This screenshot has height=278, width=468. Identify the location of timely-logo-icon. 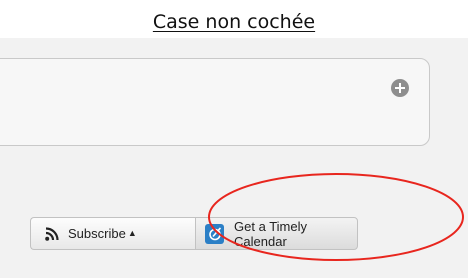
(215, 233).